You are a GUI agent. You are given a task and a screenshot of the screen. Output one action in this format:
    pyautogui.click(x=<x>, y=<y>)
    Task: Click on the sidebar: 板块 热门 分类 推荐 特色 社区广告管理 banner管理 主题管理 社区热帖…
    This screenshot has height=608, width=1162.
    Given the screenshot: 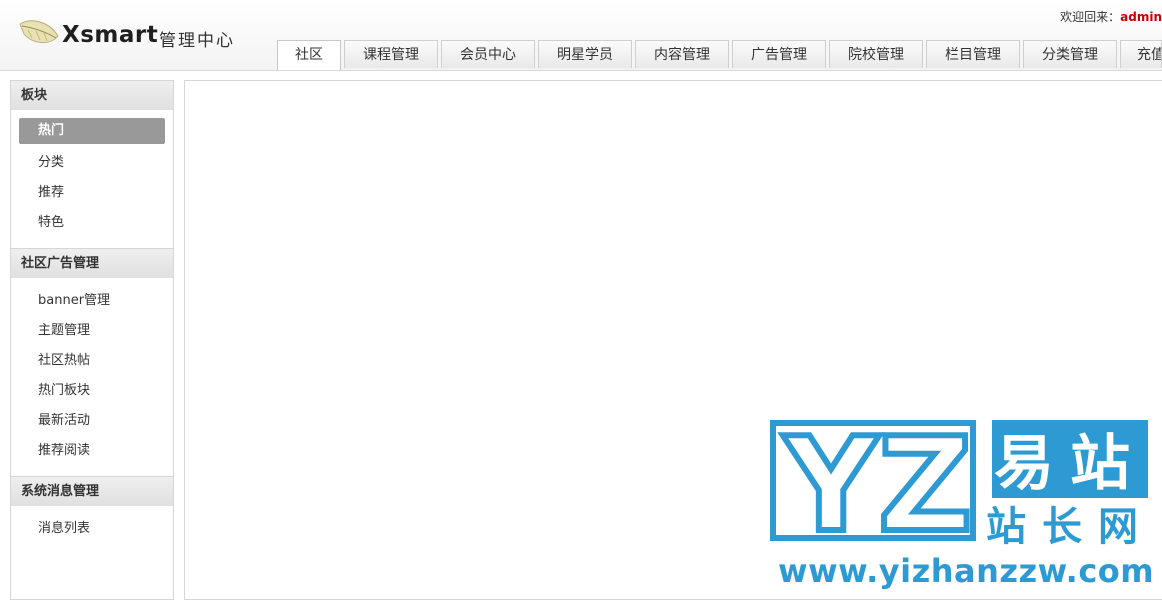 What is the action you would take?
    pyautogui.click(x=92, y=340)
    